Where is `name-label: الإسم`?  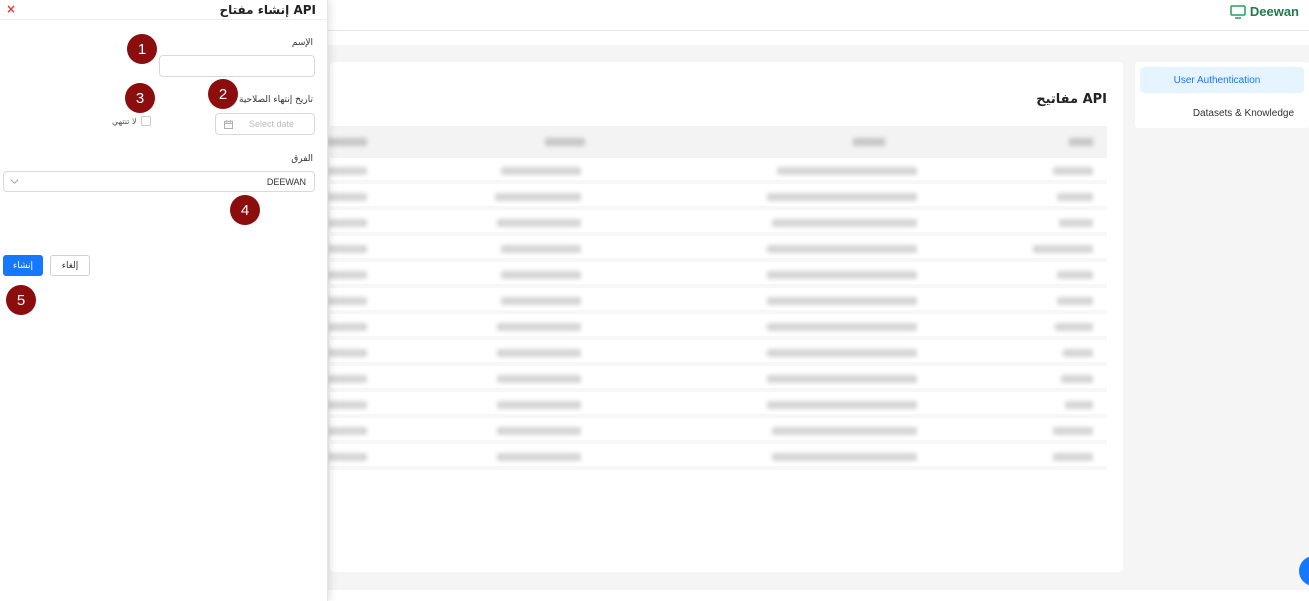
name-label: الإسم is located at coordinates (302, 43).